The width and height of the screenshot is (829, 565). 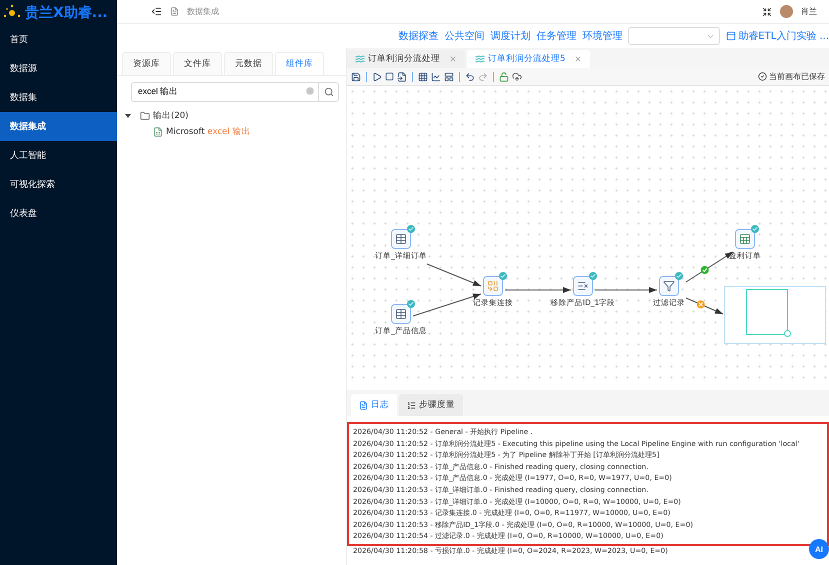 I want to click on user-name: 肖兰, so click(x=809, y=11).